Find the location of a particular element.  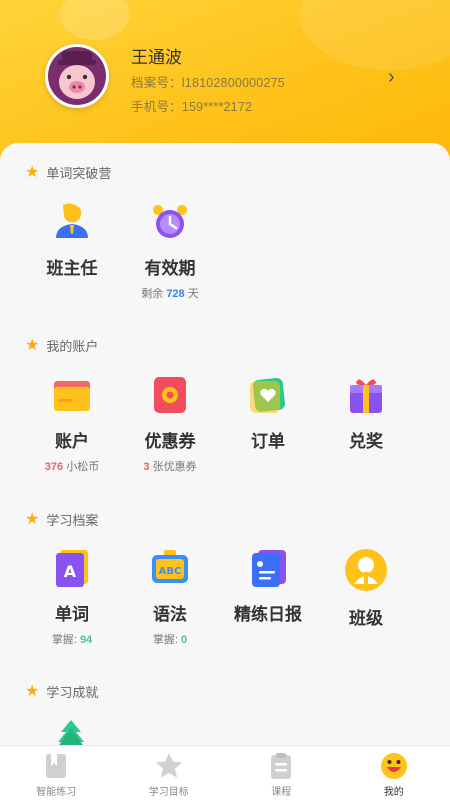

section-title-camp: ★ 单词突破营 is located at coordinates (68, 172).